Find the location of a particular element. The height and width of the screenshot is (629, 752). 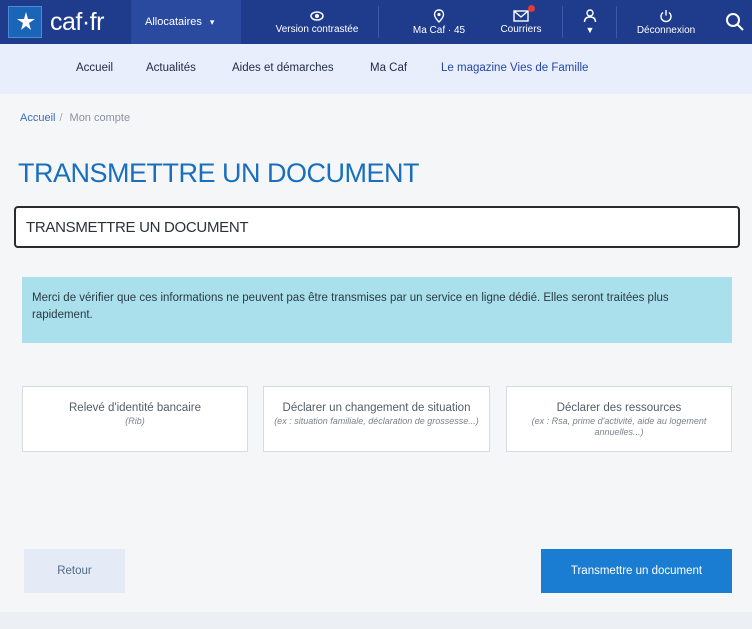

nav-item-ma-caf: Ma Caf is located at coordinates (388, 68).